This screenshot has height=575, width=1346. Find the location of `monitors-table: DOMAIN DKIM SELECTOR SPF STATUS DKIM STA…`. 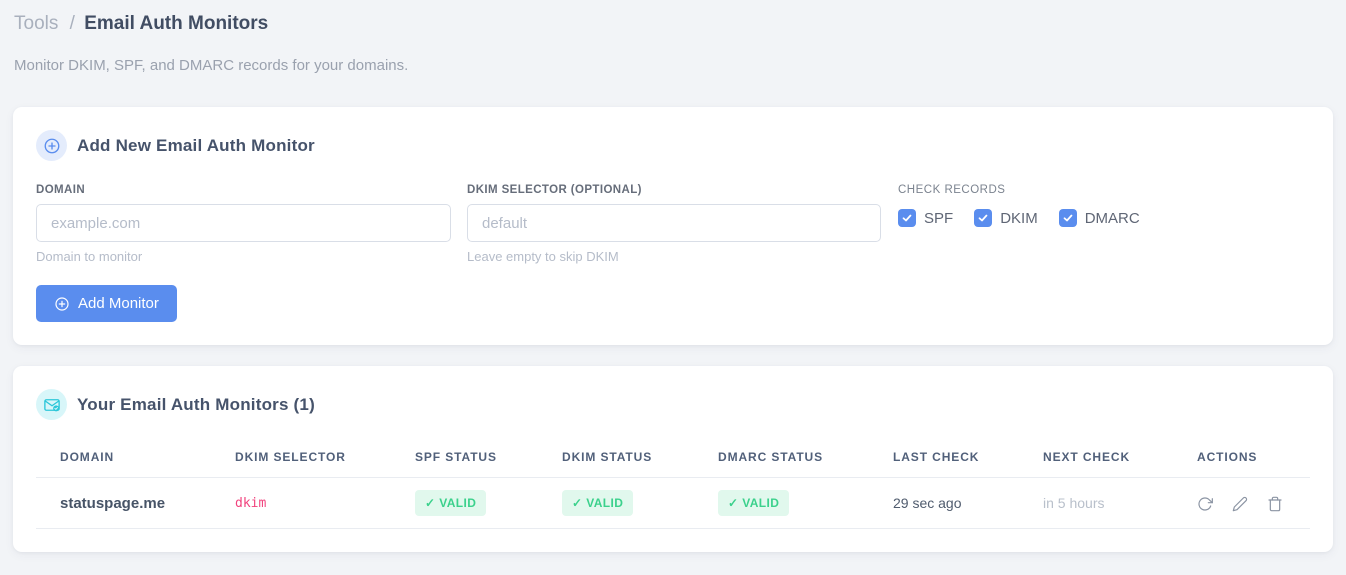

monitors-table: DOMAIN DKIM SELECTOR SPF STATUS DKIM STA… is located at coordinates (673, 485).